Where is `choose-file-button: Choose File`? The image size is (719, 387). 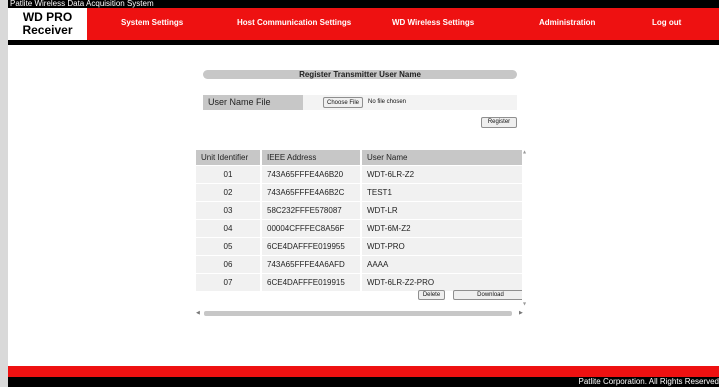 choose-file-button: Choose File is located at coordinates (343, 102).